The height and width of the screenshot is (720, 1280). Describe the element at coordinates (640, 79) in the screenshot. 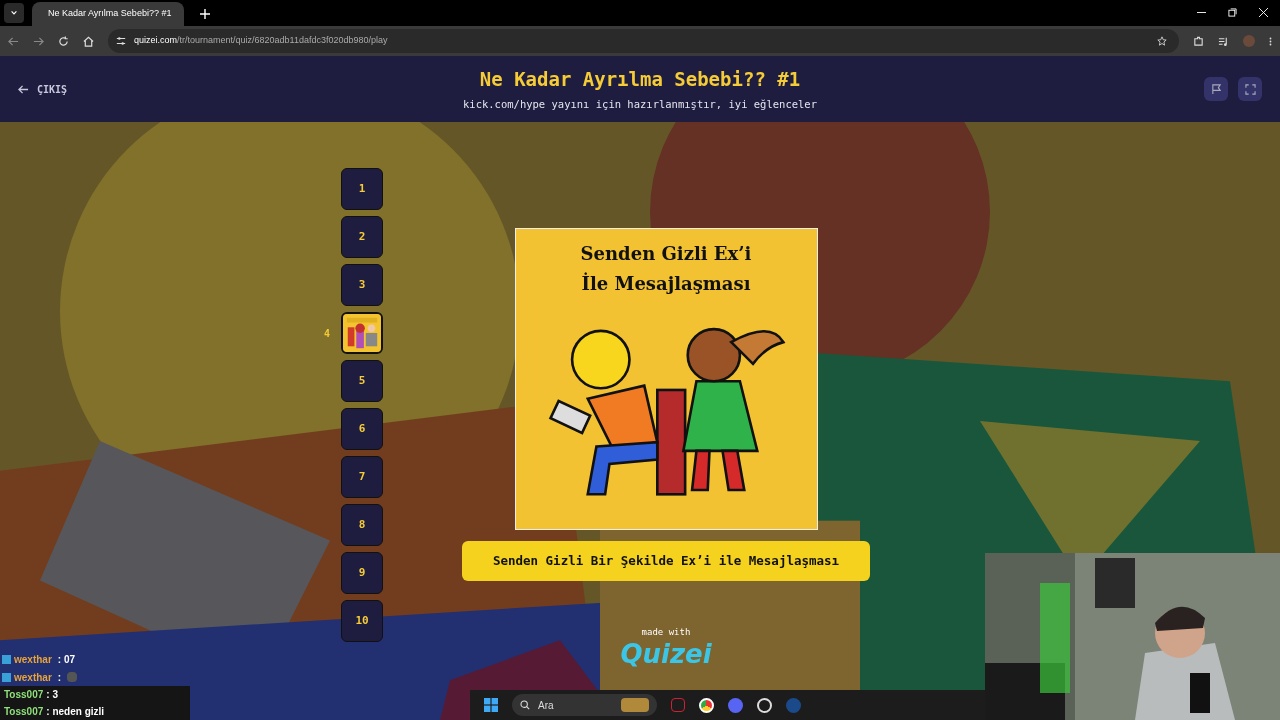

I see `page-title: Ne Kadar Ayrılma Sebebi?? #1` at that location.